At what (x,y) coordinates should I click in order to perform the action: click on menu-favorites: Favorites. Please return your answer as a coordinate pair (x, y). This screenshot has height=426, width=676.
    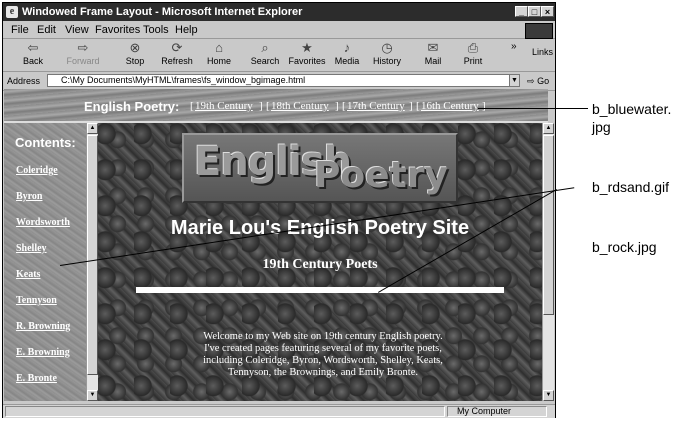
    Looking at the image, I should click on (117, 30).